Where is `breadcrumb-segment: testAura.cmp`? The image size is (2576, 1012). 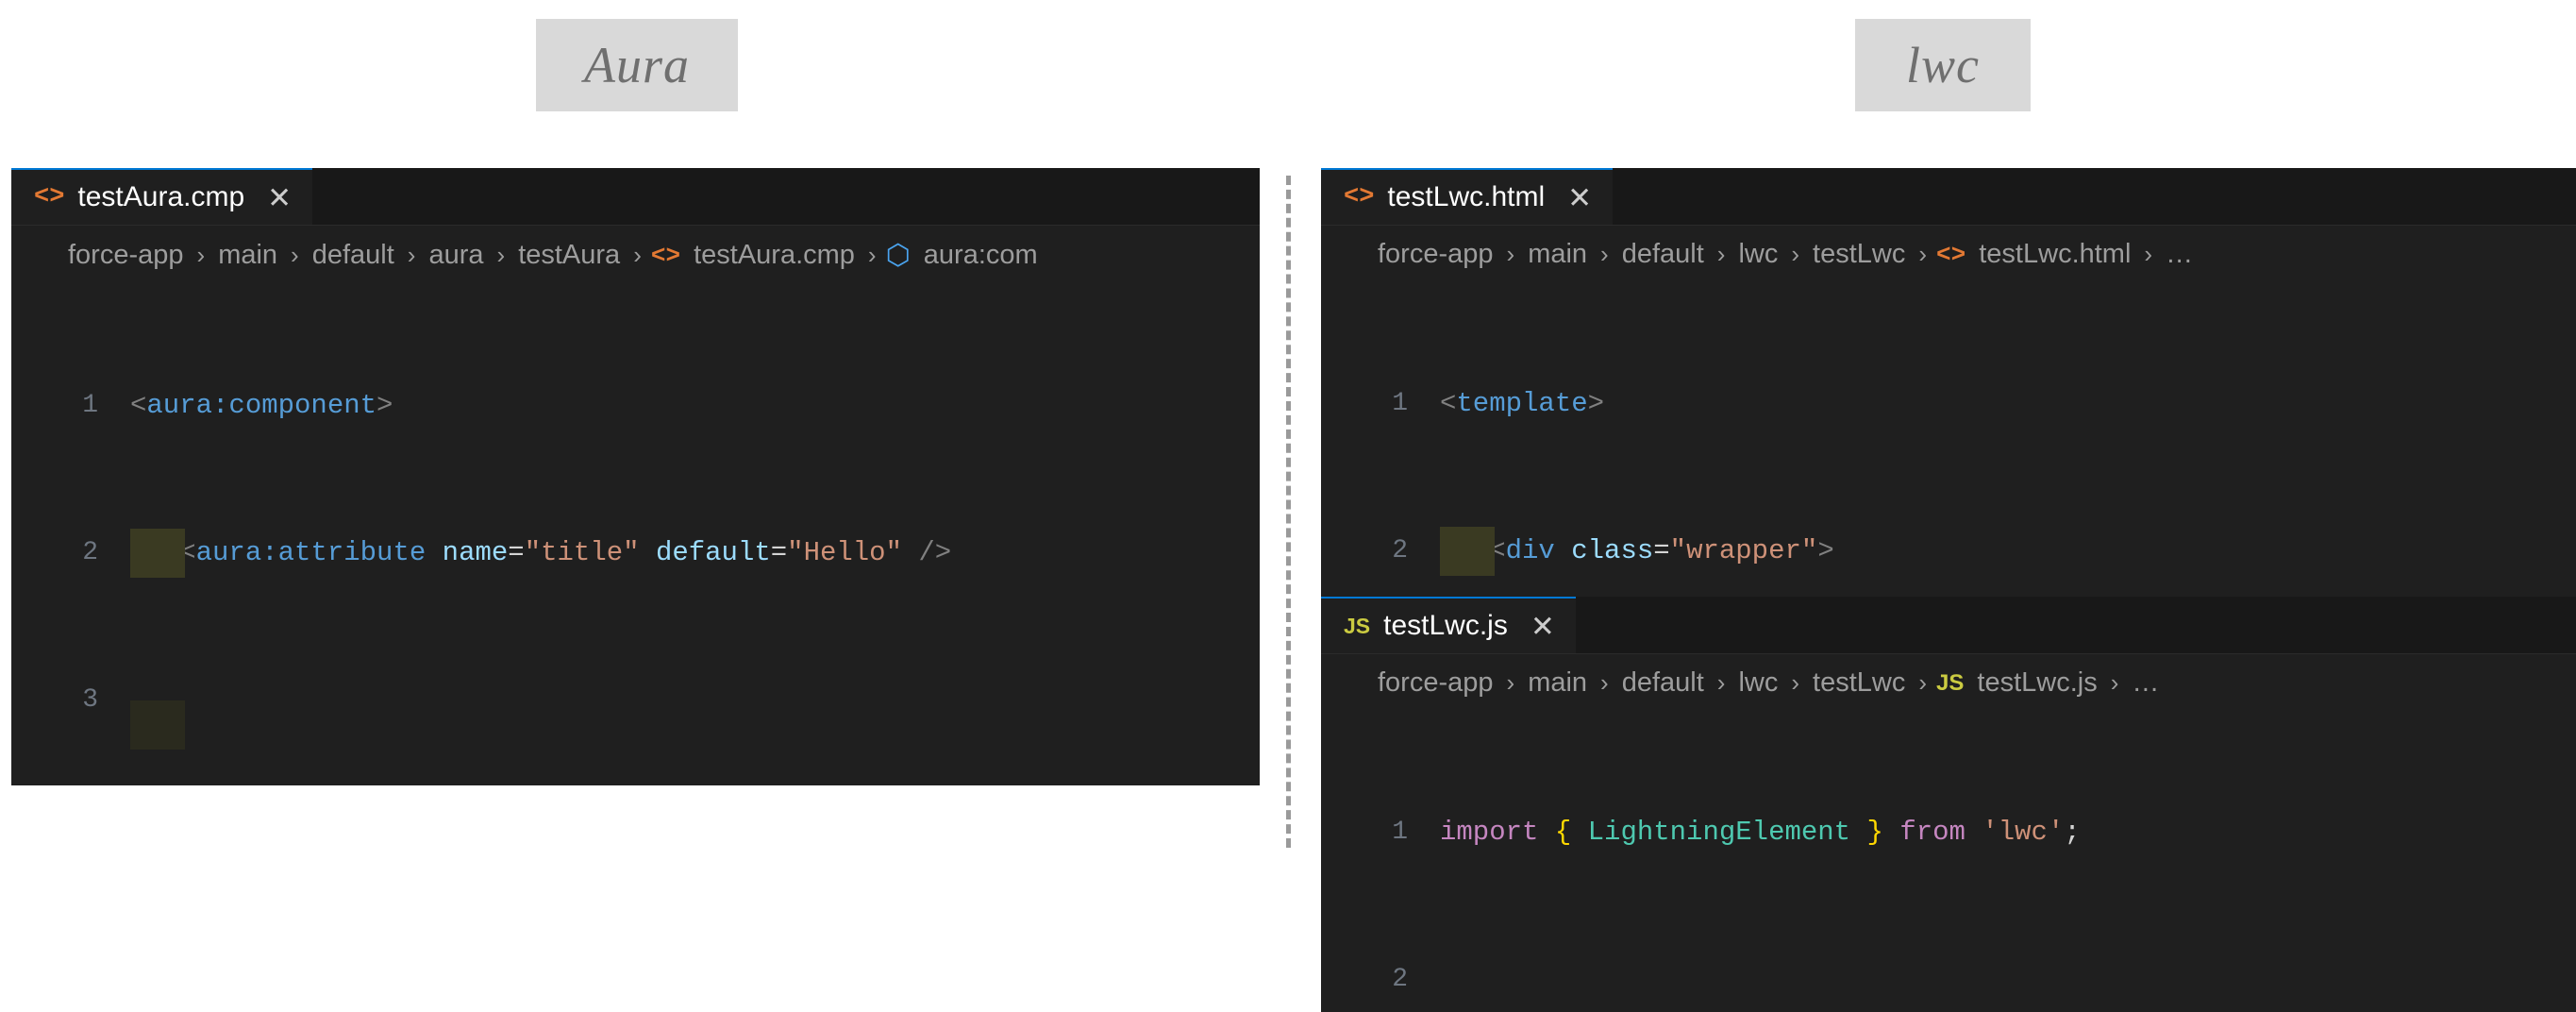
breadcrumb-segment: testAura.cmp is located at coordinates (774, 256).